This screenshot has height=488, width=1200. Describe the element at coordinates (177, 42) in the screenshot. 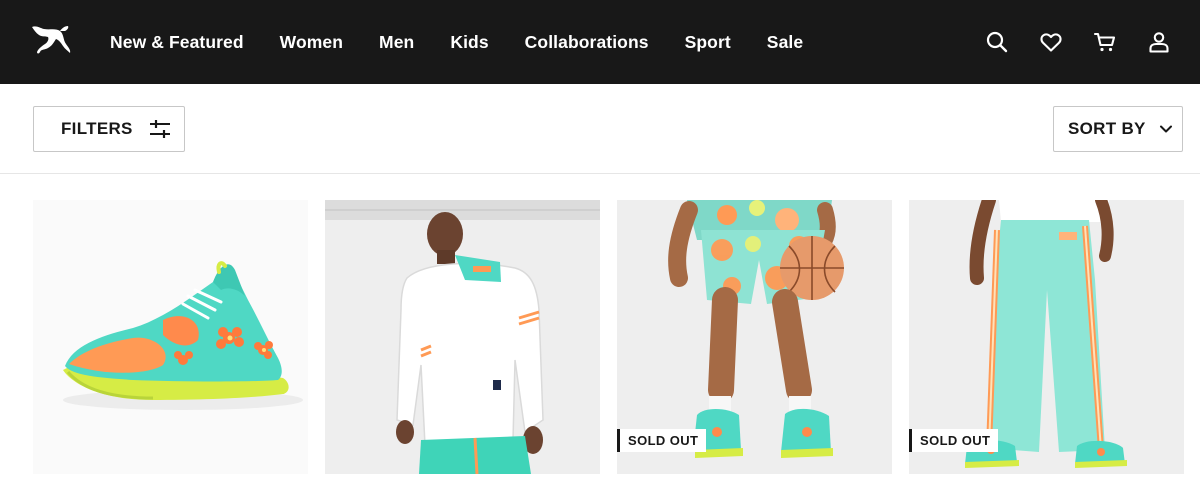

I see `nav-new-featured: New & Featured` at that location.